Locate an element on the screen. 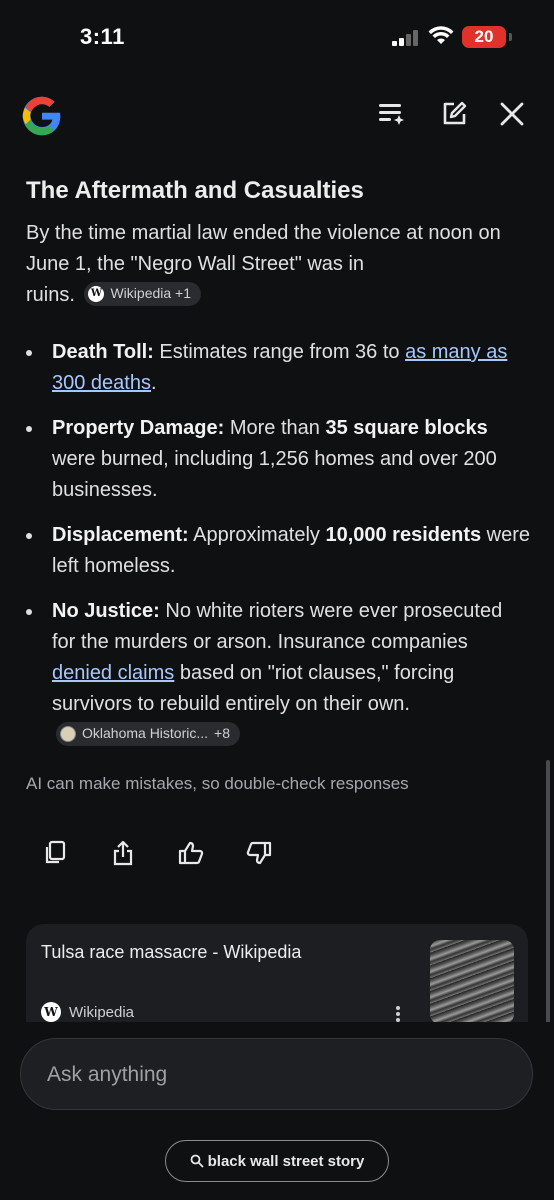  ask-input is located at coordinates (267, 1075).